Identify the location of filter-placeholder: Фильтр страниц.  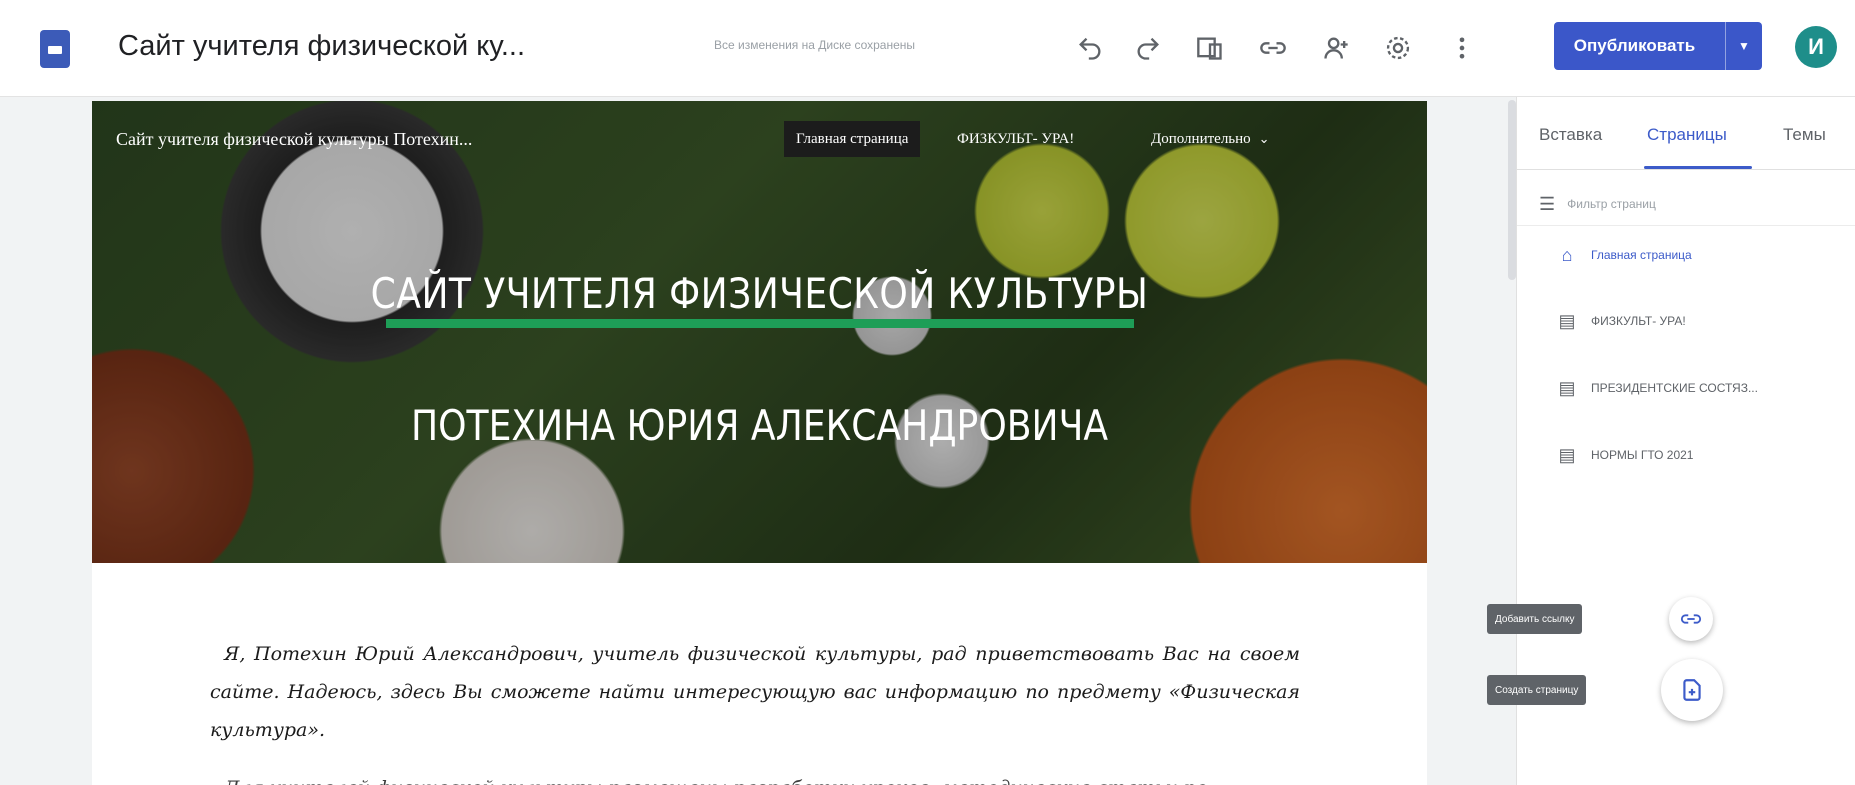
(1611, 204).